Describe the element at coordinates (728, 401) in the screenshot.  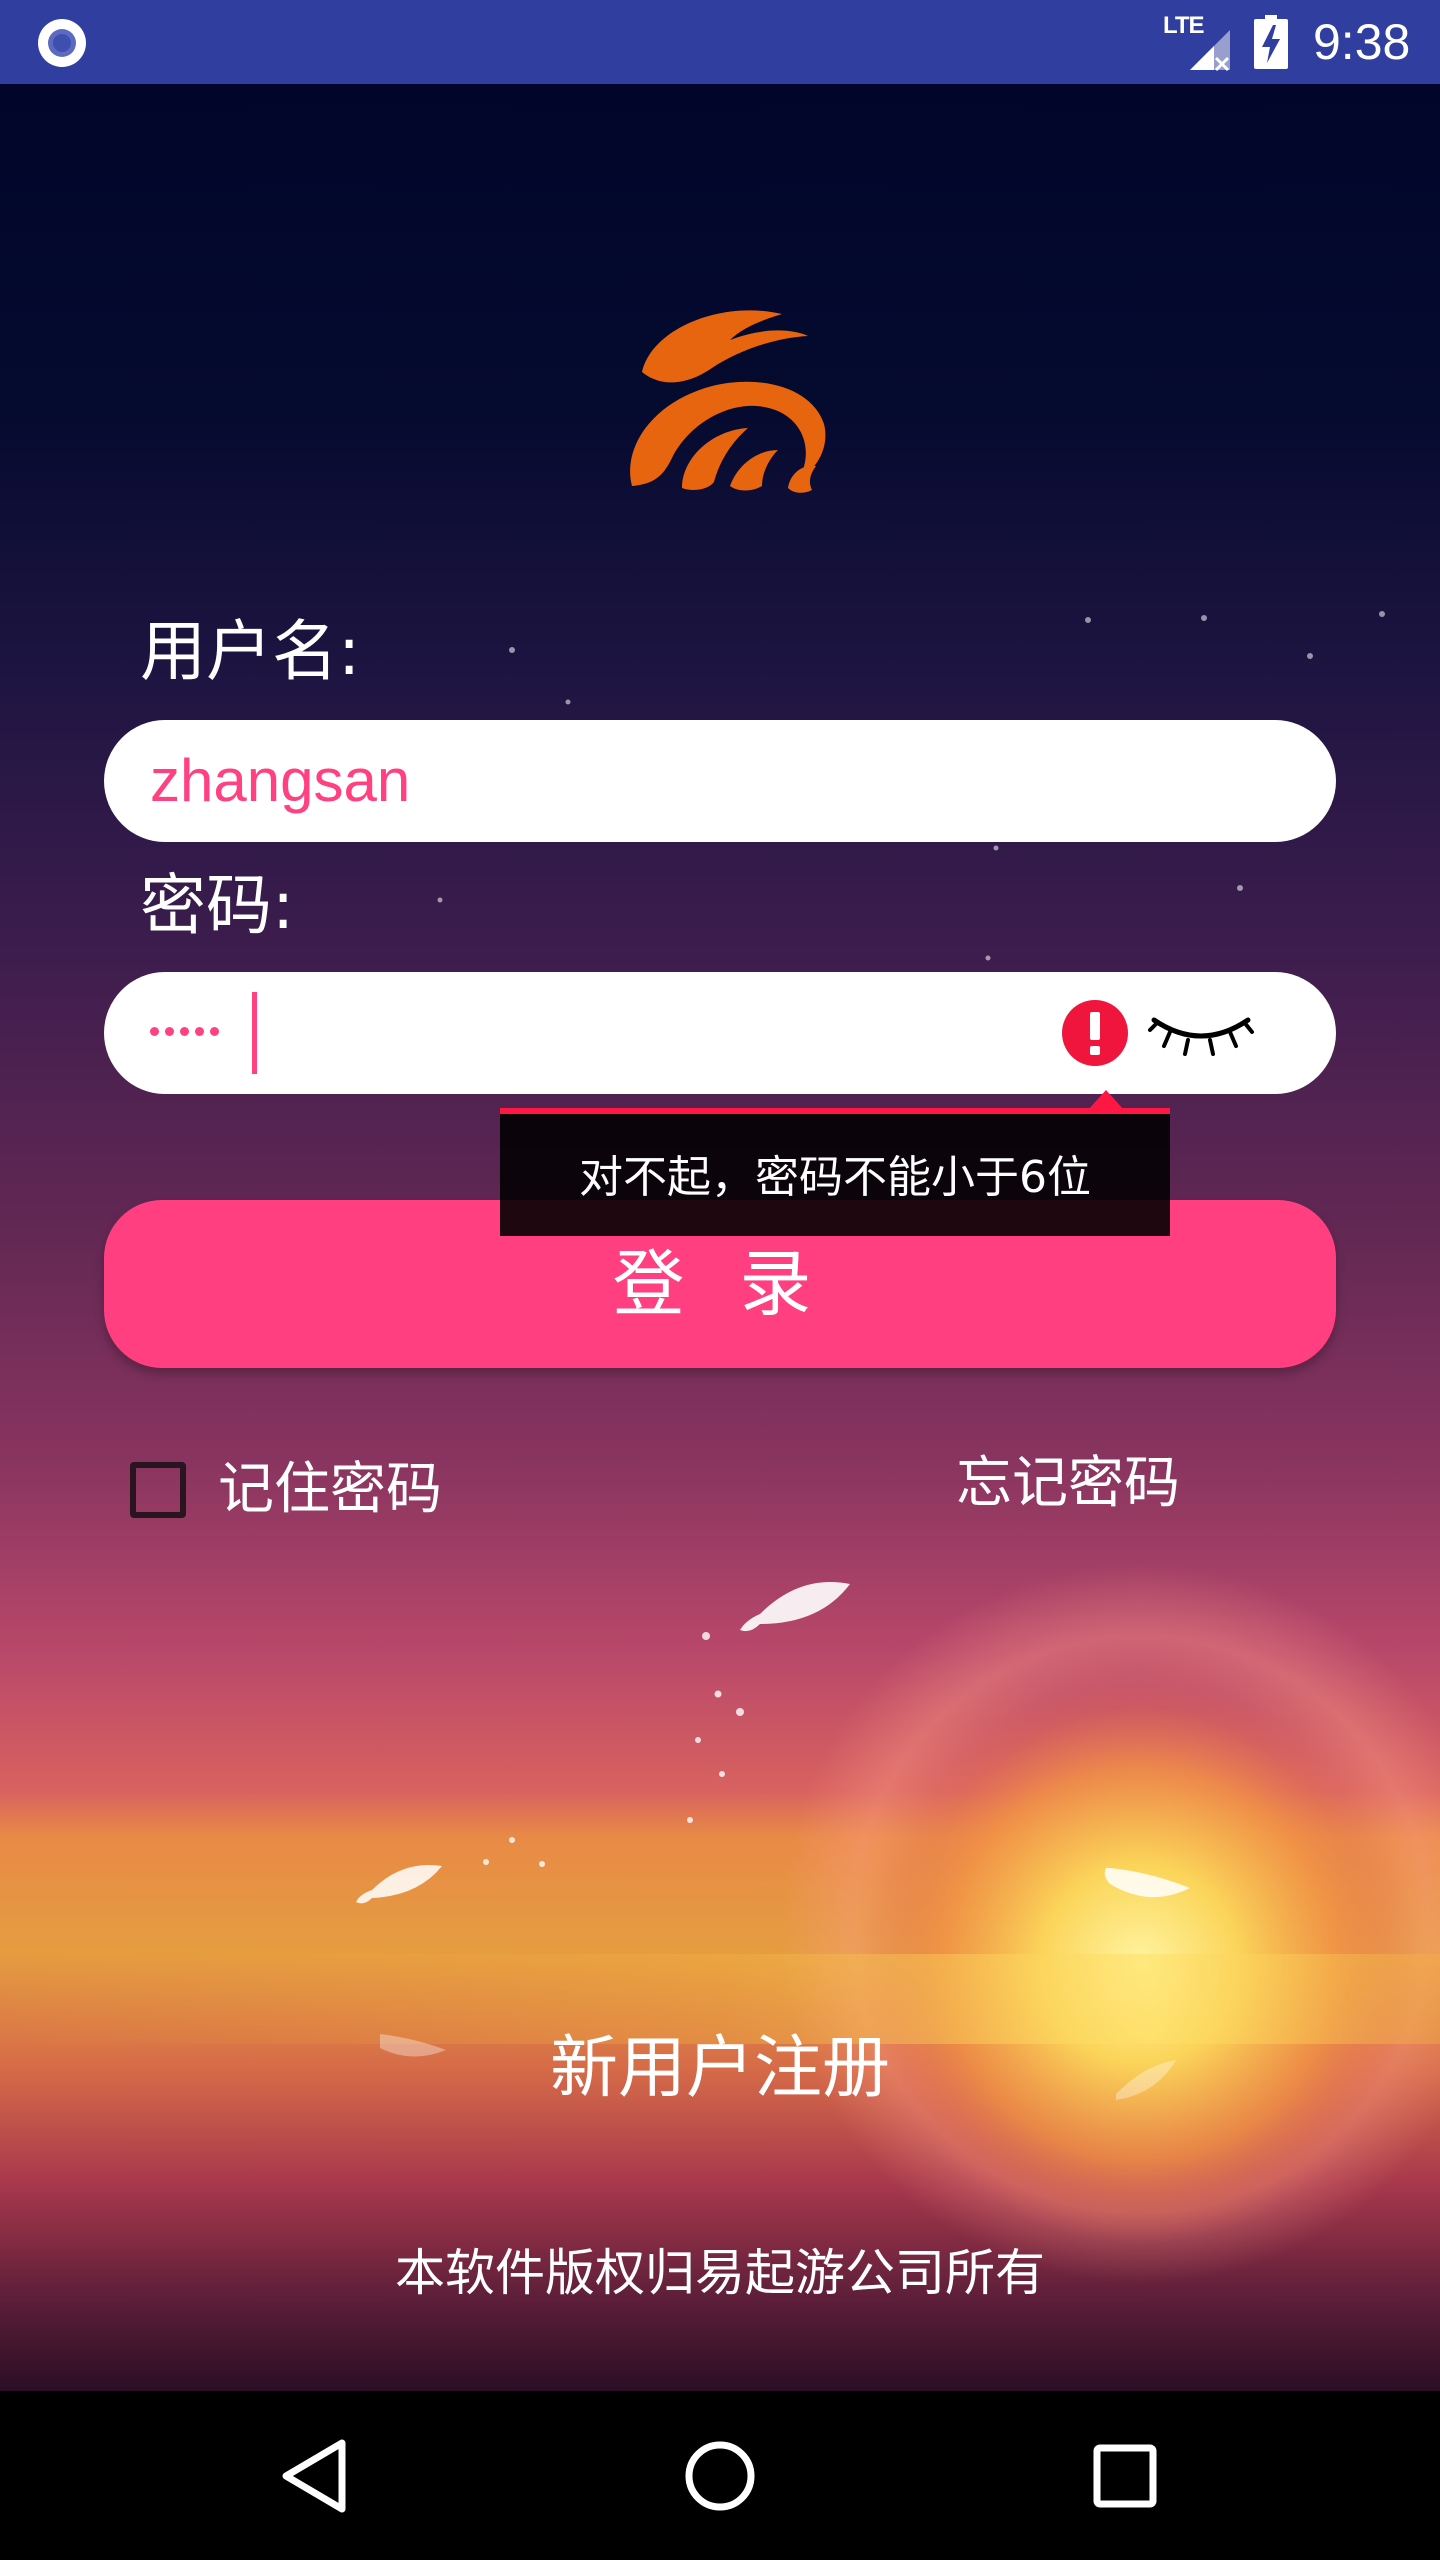
I see `rabbit-logo-icon` at that location.